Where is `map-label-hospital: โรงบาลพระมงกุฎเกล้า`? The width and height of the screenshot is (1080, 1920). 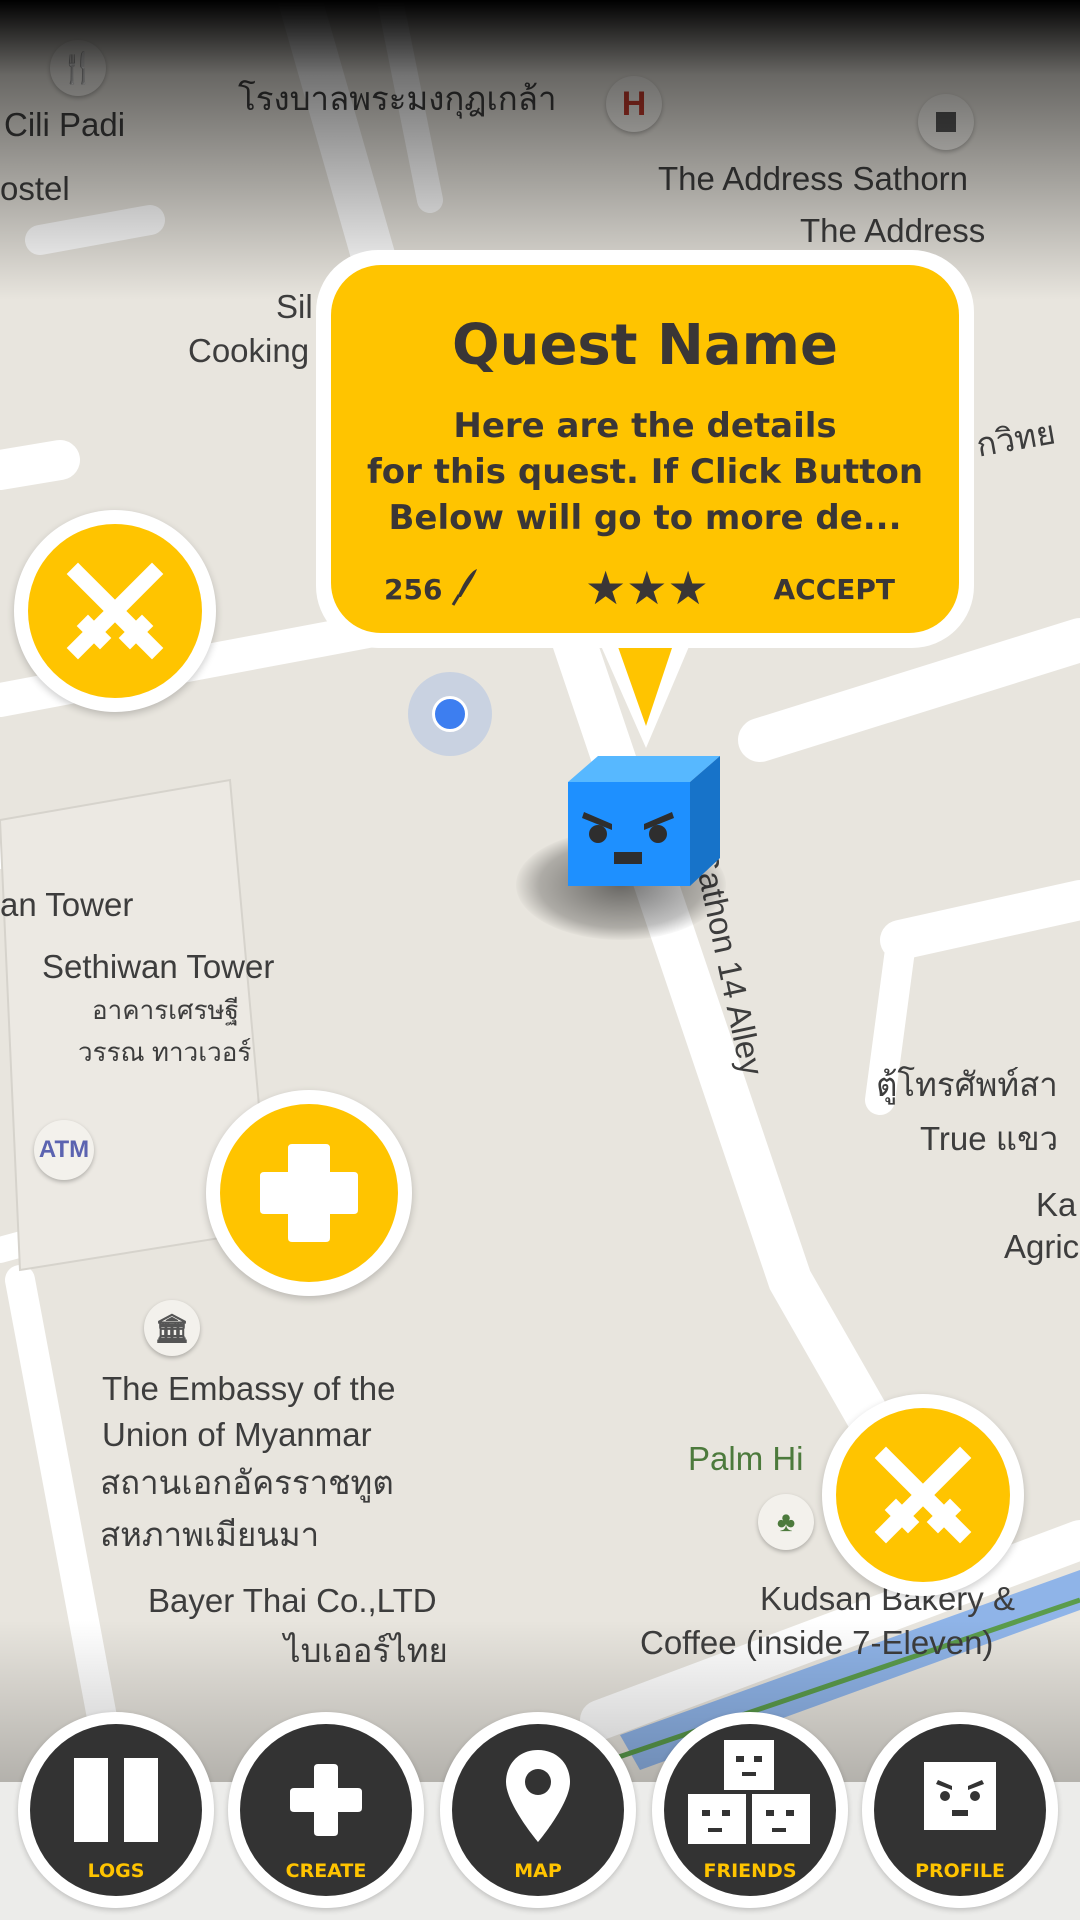 map-label-hospital: โรงบาลพระมงกุฎเกล้า is located at coordinates (397, 98).